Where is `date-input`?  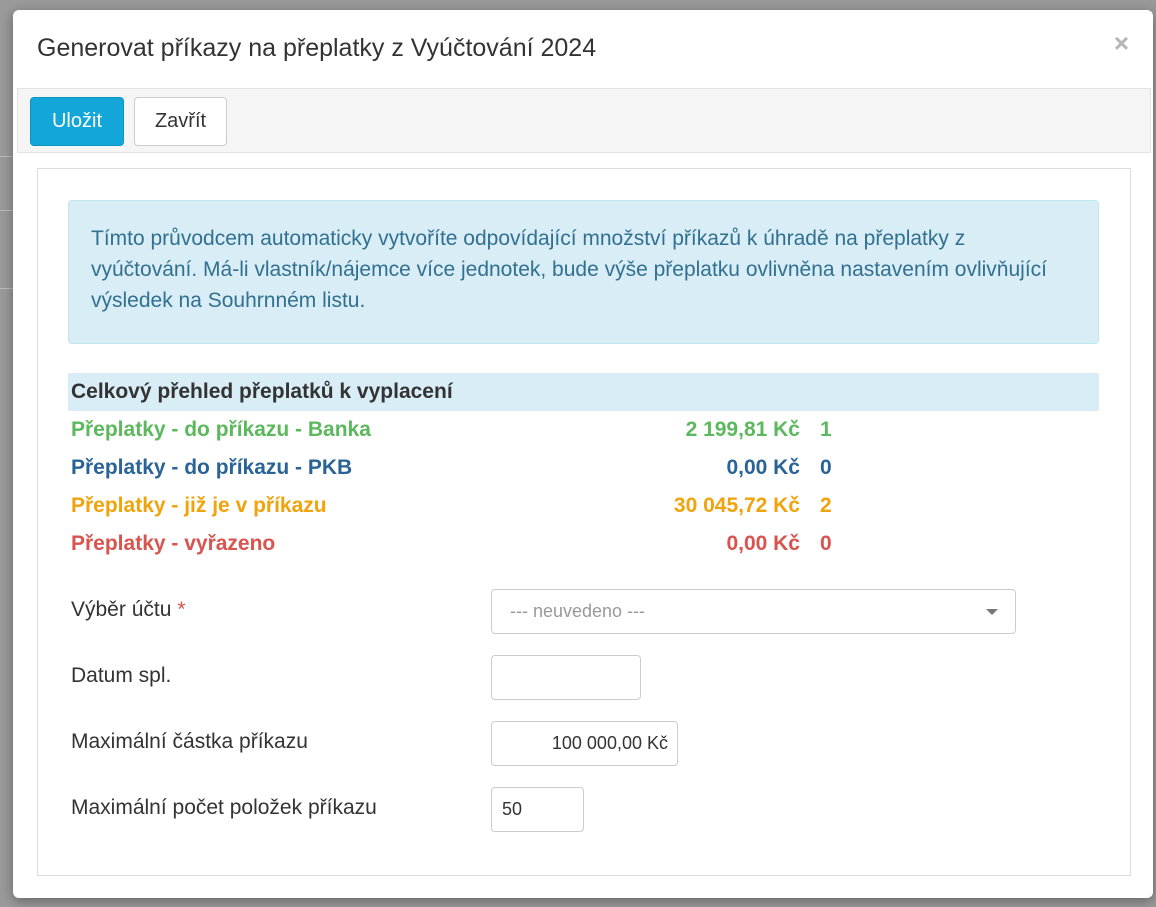
date-input is located at coordinates (566, 677).